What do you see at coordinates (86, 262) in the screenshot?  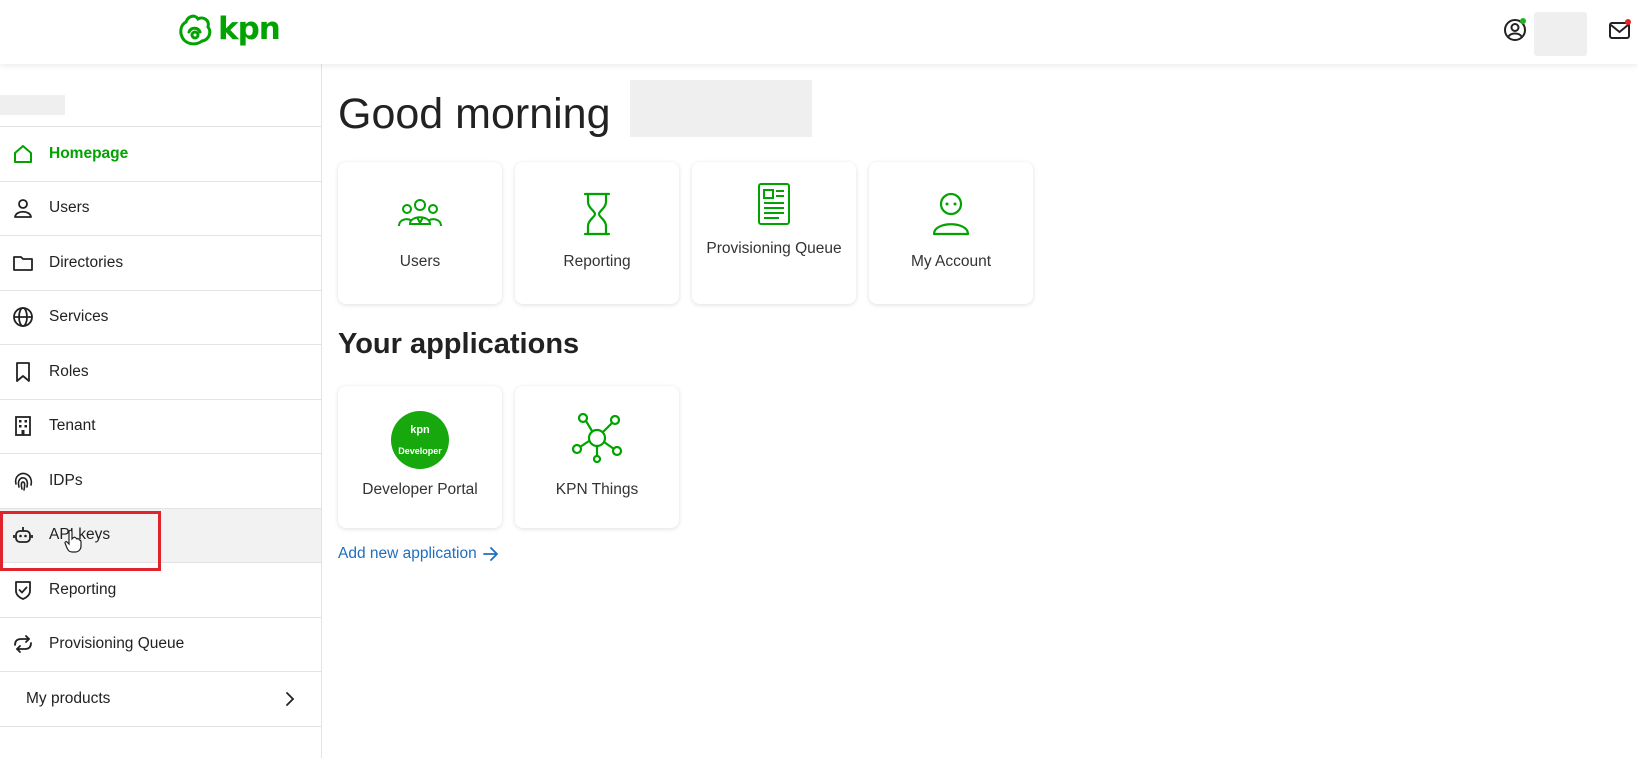 I see `sidebar-item-label: Directories` at bounding box center [86, 262].